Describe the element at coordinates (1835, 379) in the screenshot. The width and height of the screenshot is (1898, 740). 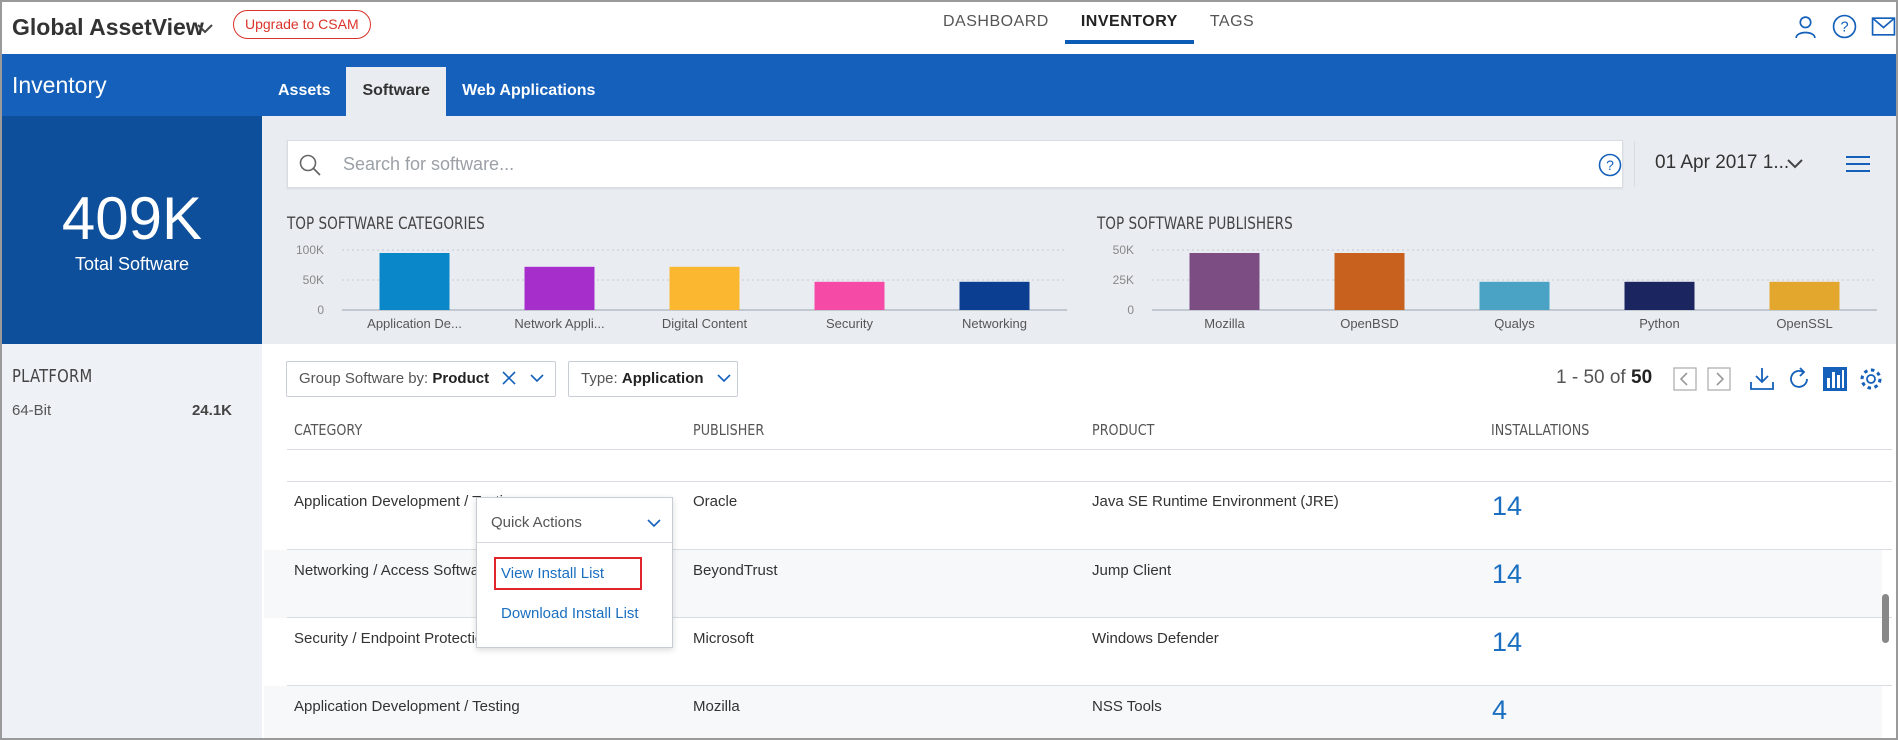
I see `bar-chart-icon` at that location.